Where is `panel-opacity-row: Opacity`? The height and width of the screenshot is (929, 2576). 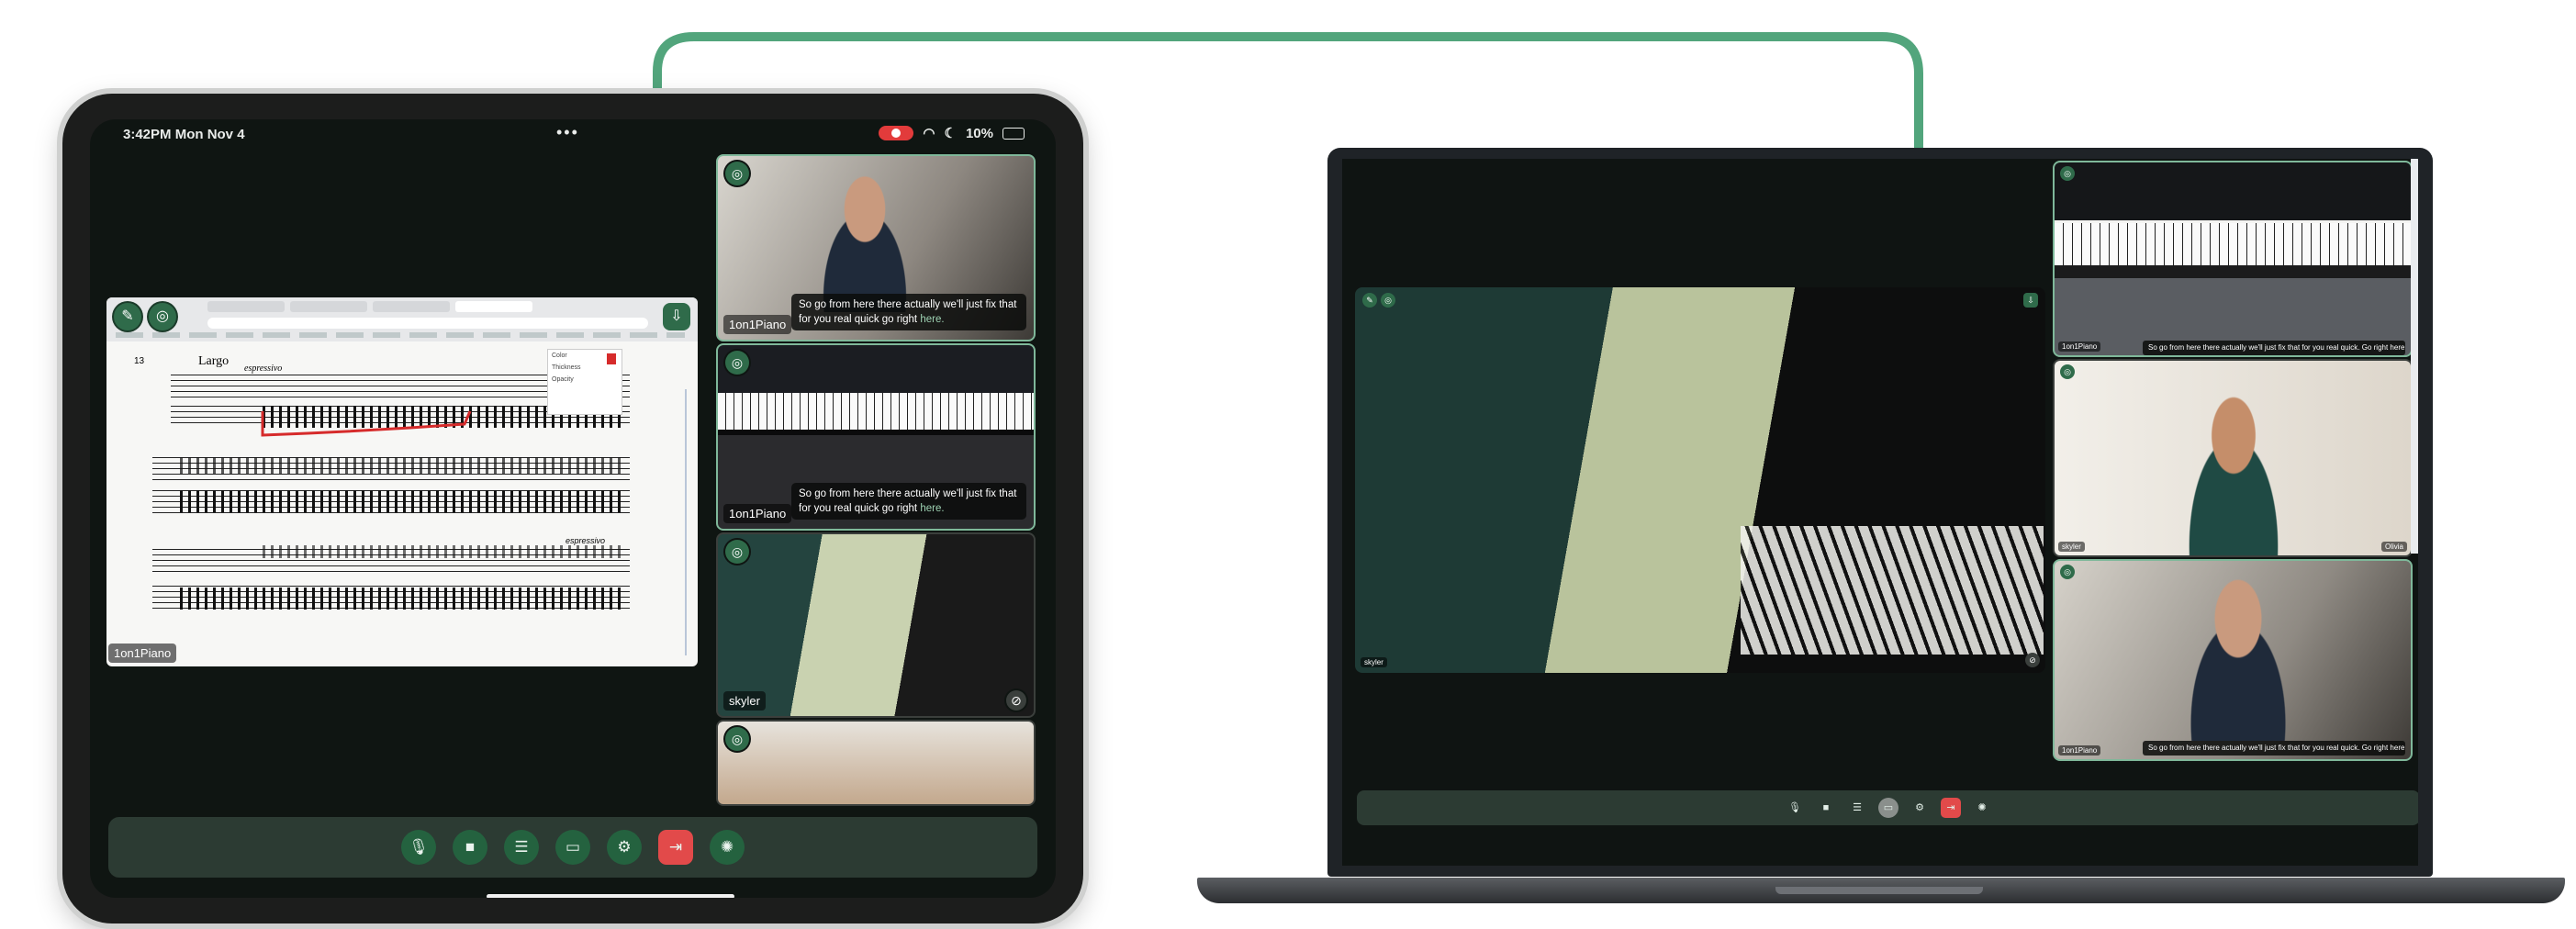 panel-opacity-row: Opacity is located at coordinates (585, 380).